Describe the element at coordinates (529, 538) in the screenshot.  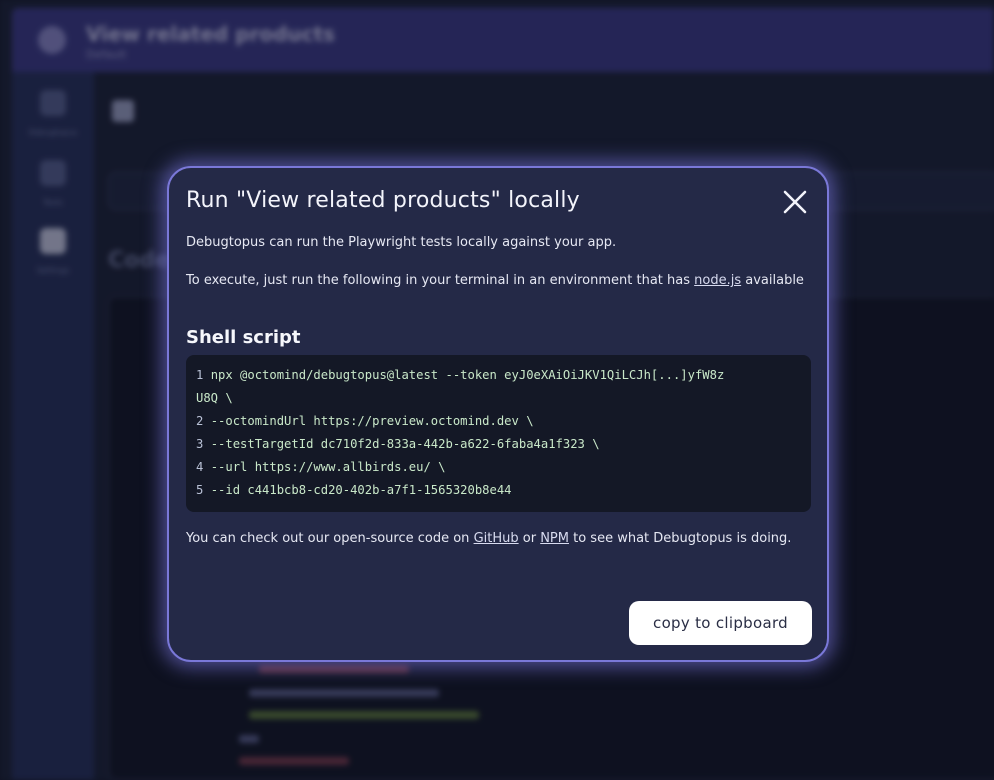
I see `footer-text: or` at that location.